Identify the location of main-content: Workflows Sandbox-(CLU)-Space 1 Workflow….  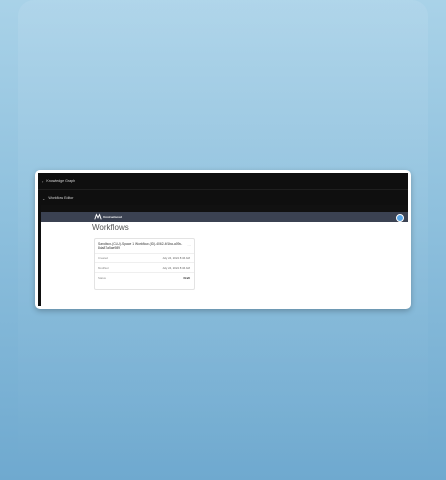
(224, 264).